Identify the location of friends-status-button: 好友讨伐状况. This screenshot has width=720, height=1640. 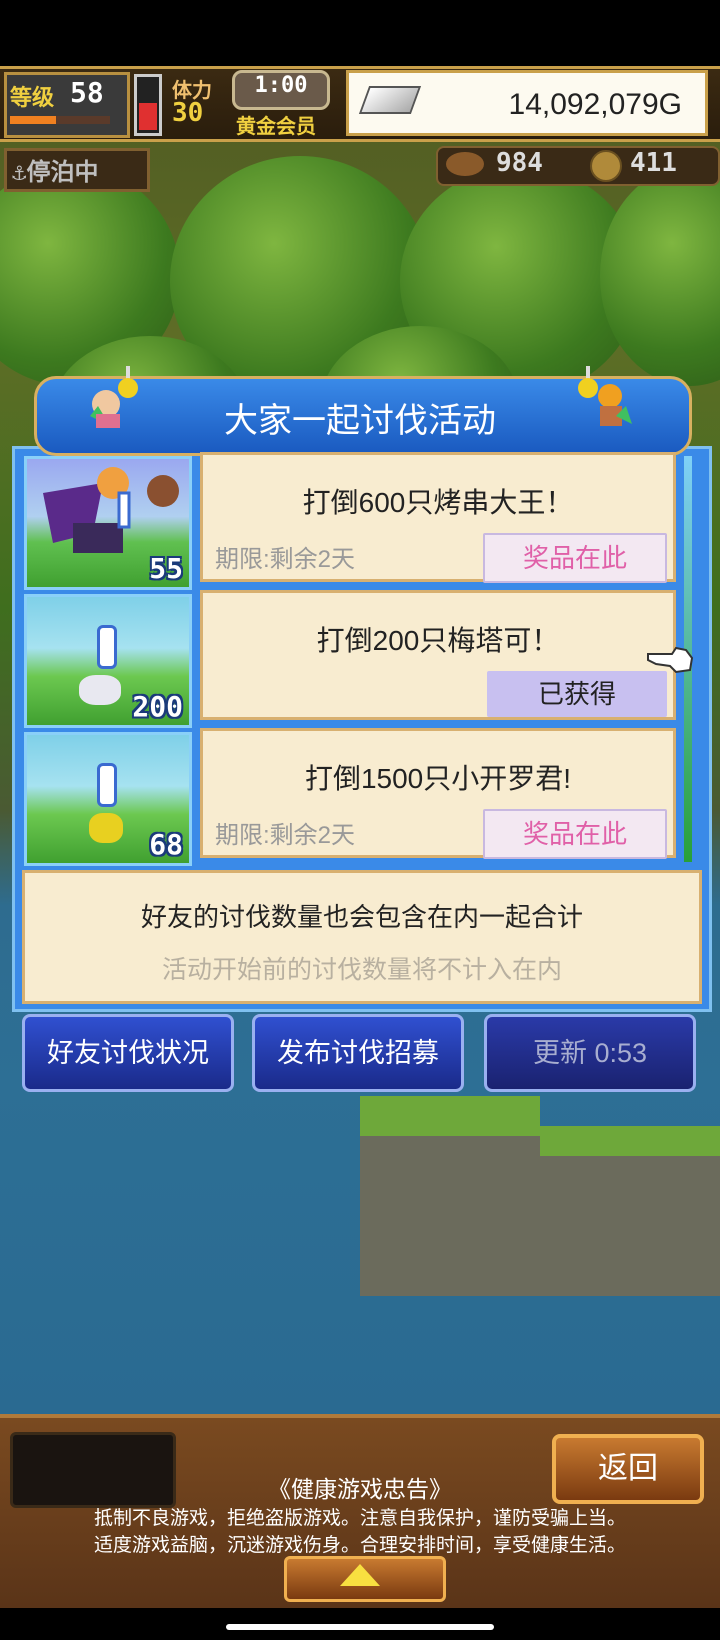
(128, 1053).